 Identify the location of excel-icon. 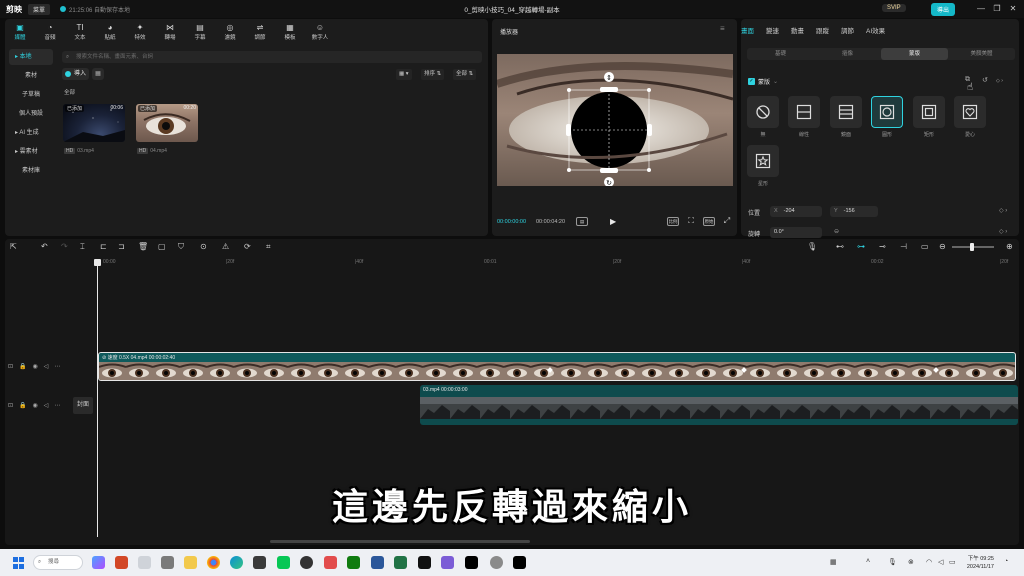
(400, 562).